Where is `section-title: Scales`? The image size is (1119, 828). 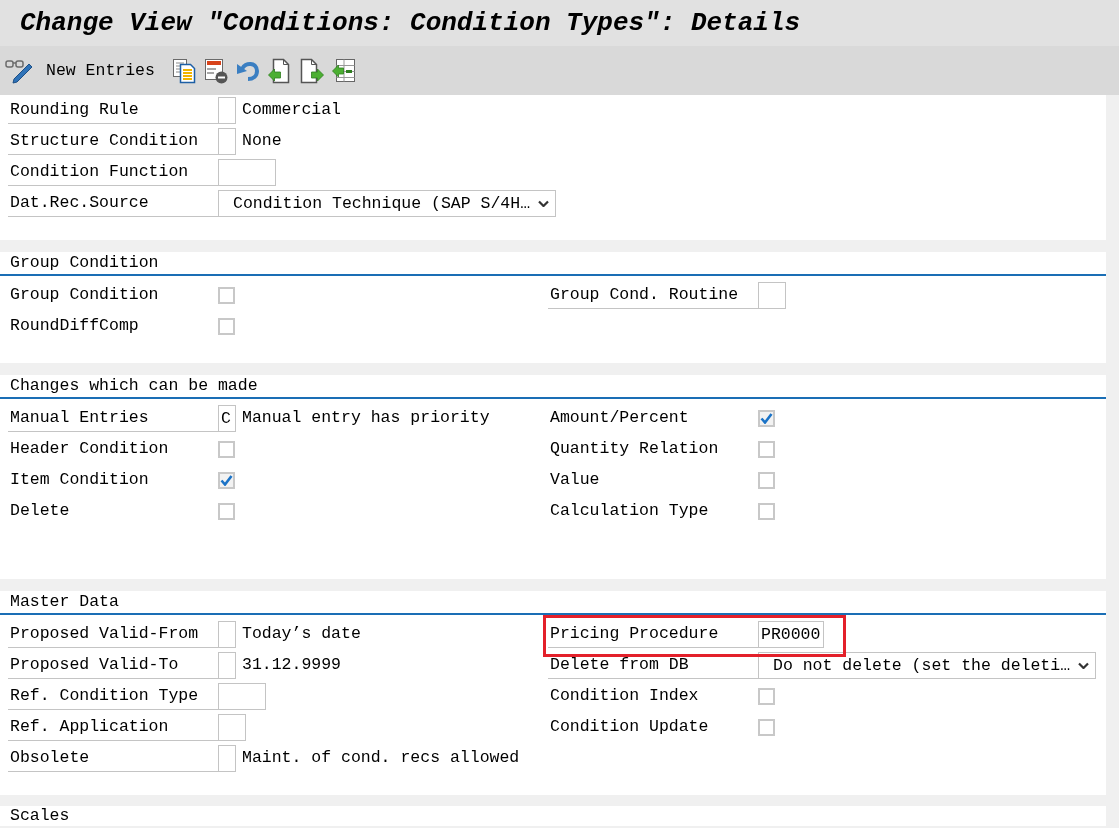
section-title: Scales is located at coordinates (40, 815).